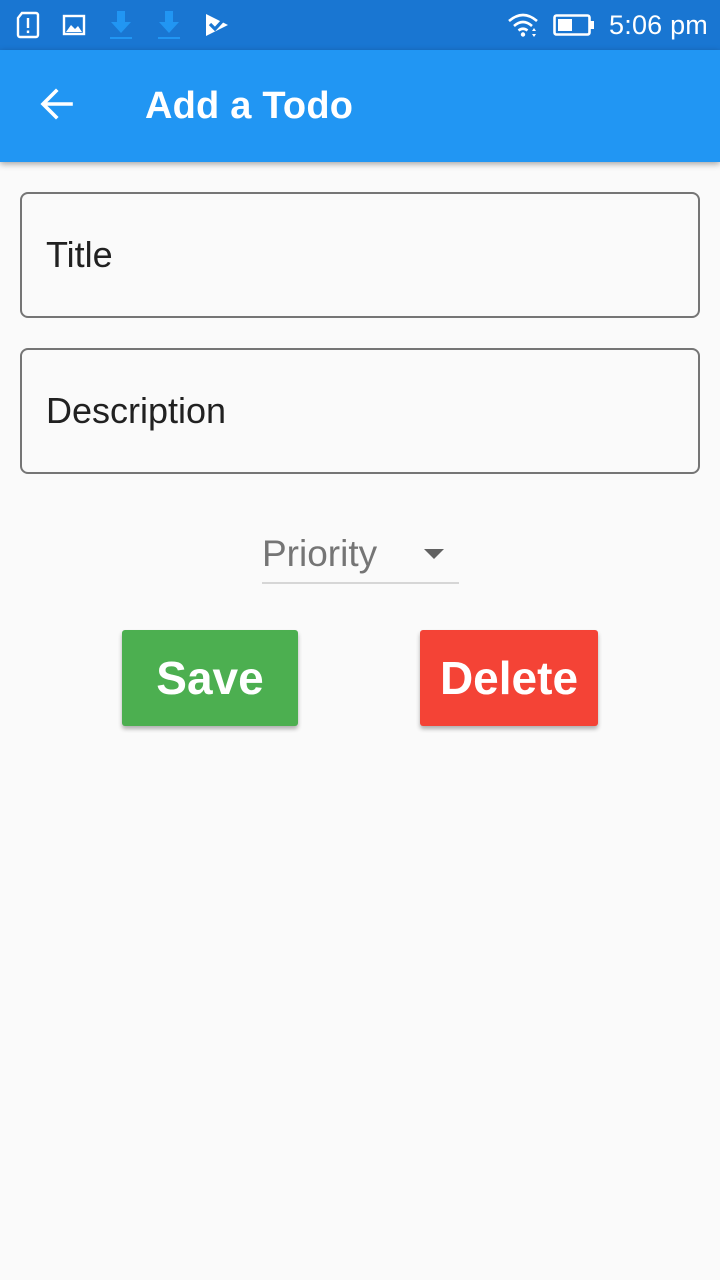 This screenshot has height=1280, width=720. What do you see at coordinates (574, 25) in the screenshot?
I see `battery-icon` at bounding box center [574, 25].